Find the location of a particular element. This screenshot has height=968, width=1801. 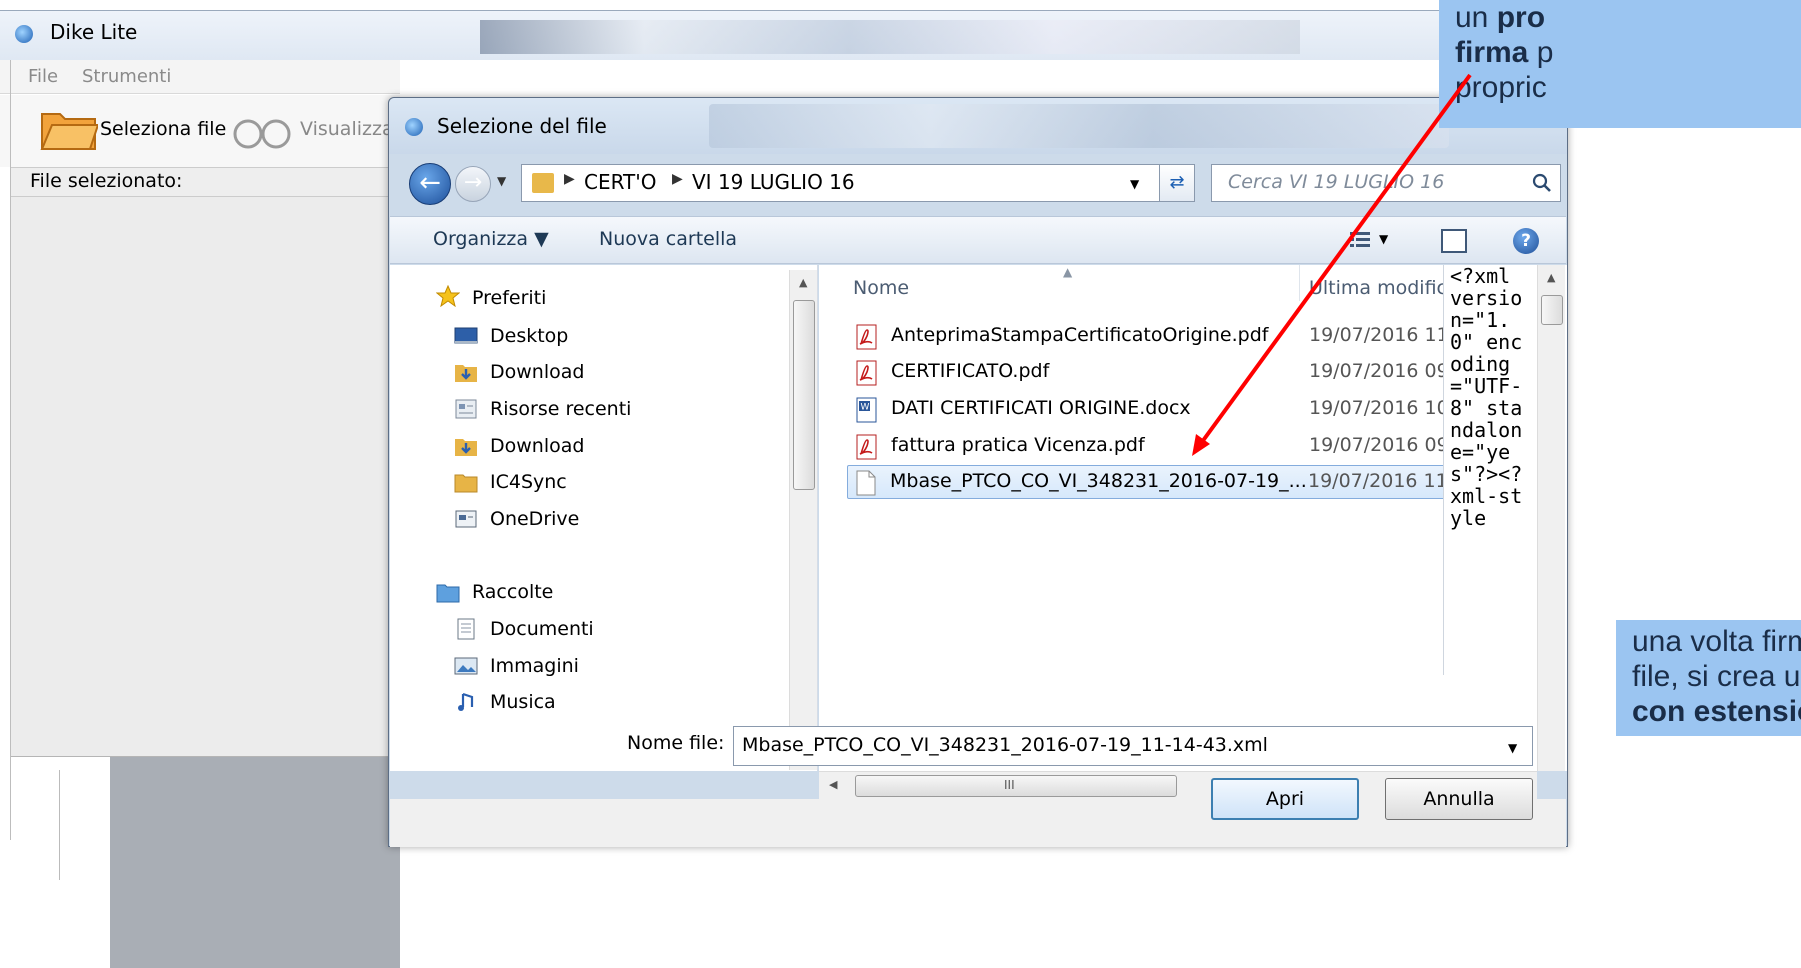

file-name: DATI CERTIFICATI ORIGINE.docx is located at coordinates (1041, 408).